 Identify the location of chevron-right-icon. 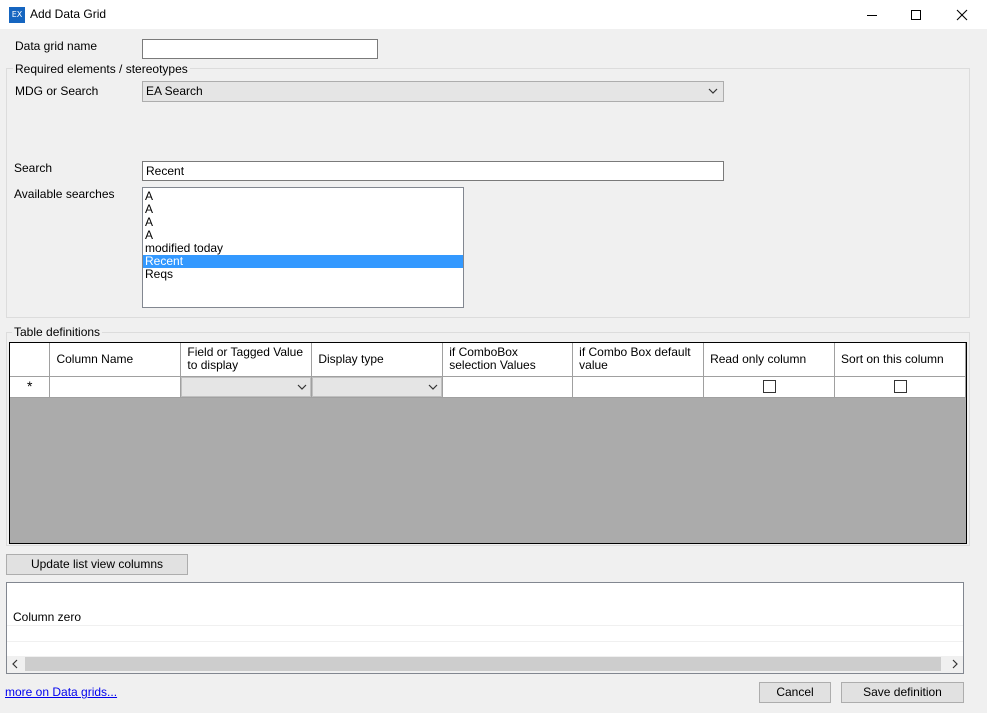
(955, 664).